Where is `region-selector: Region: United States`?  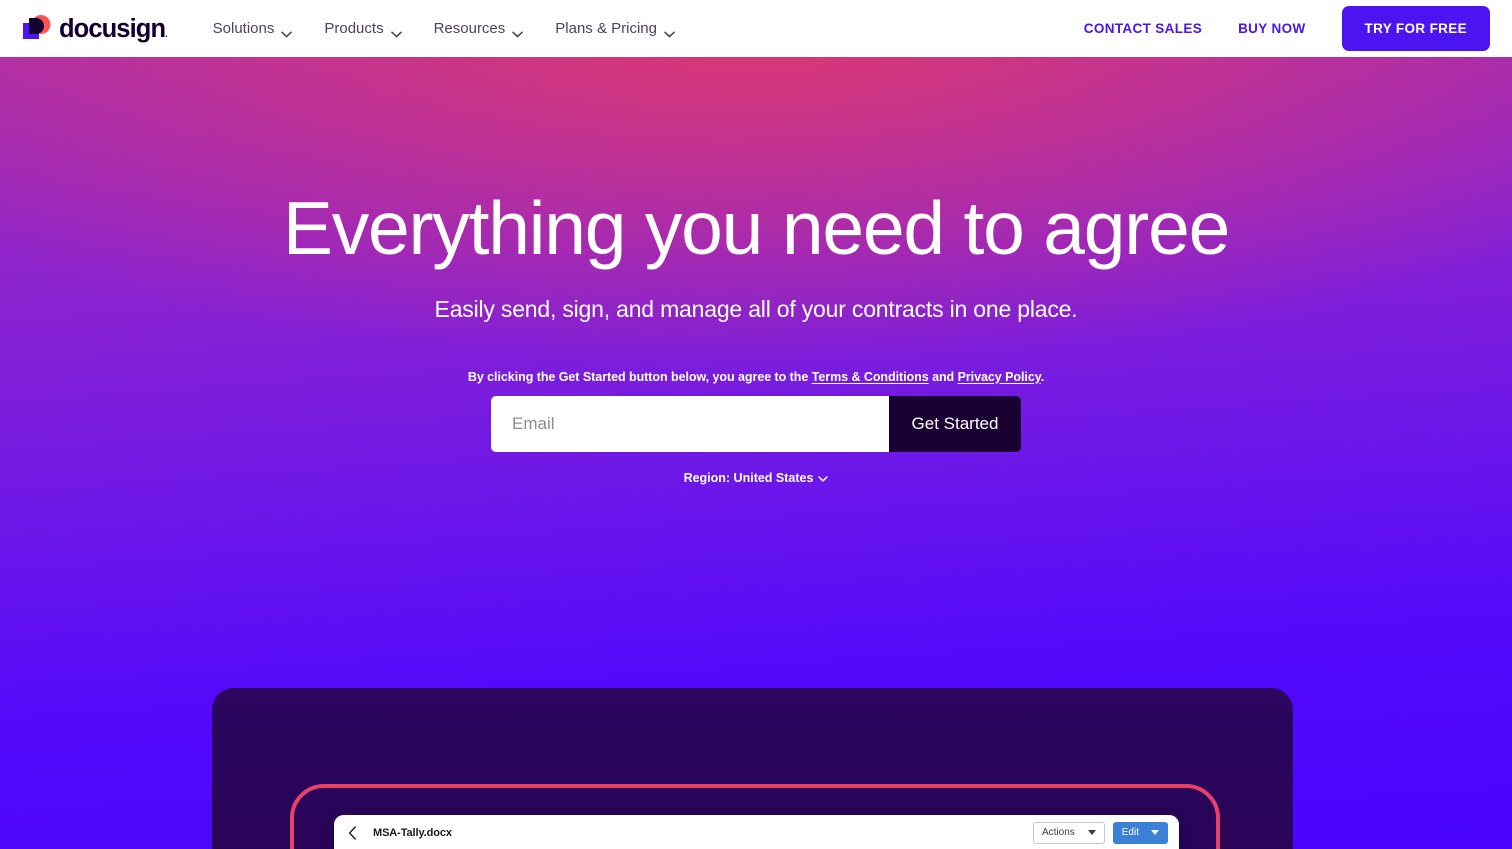 region-selector: Region: United States is located at coordinates (756, 478).